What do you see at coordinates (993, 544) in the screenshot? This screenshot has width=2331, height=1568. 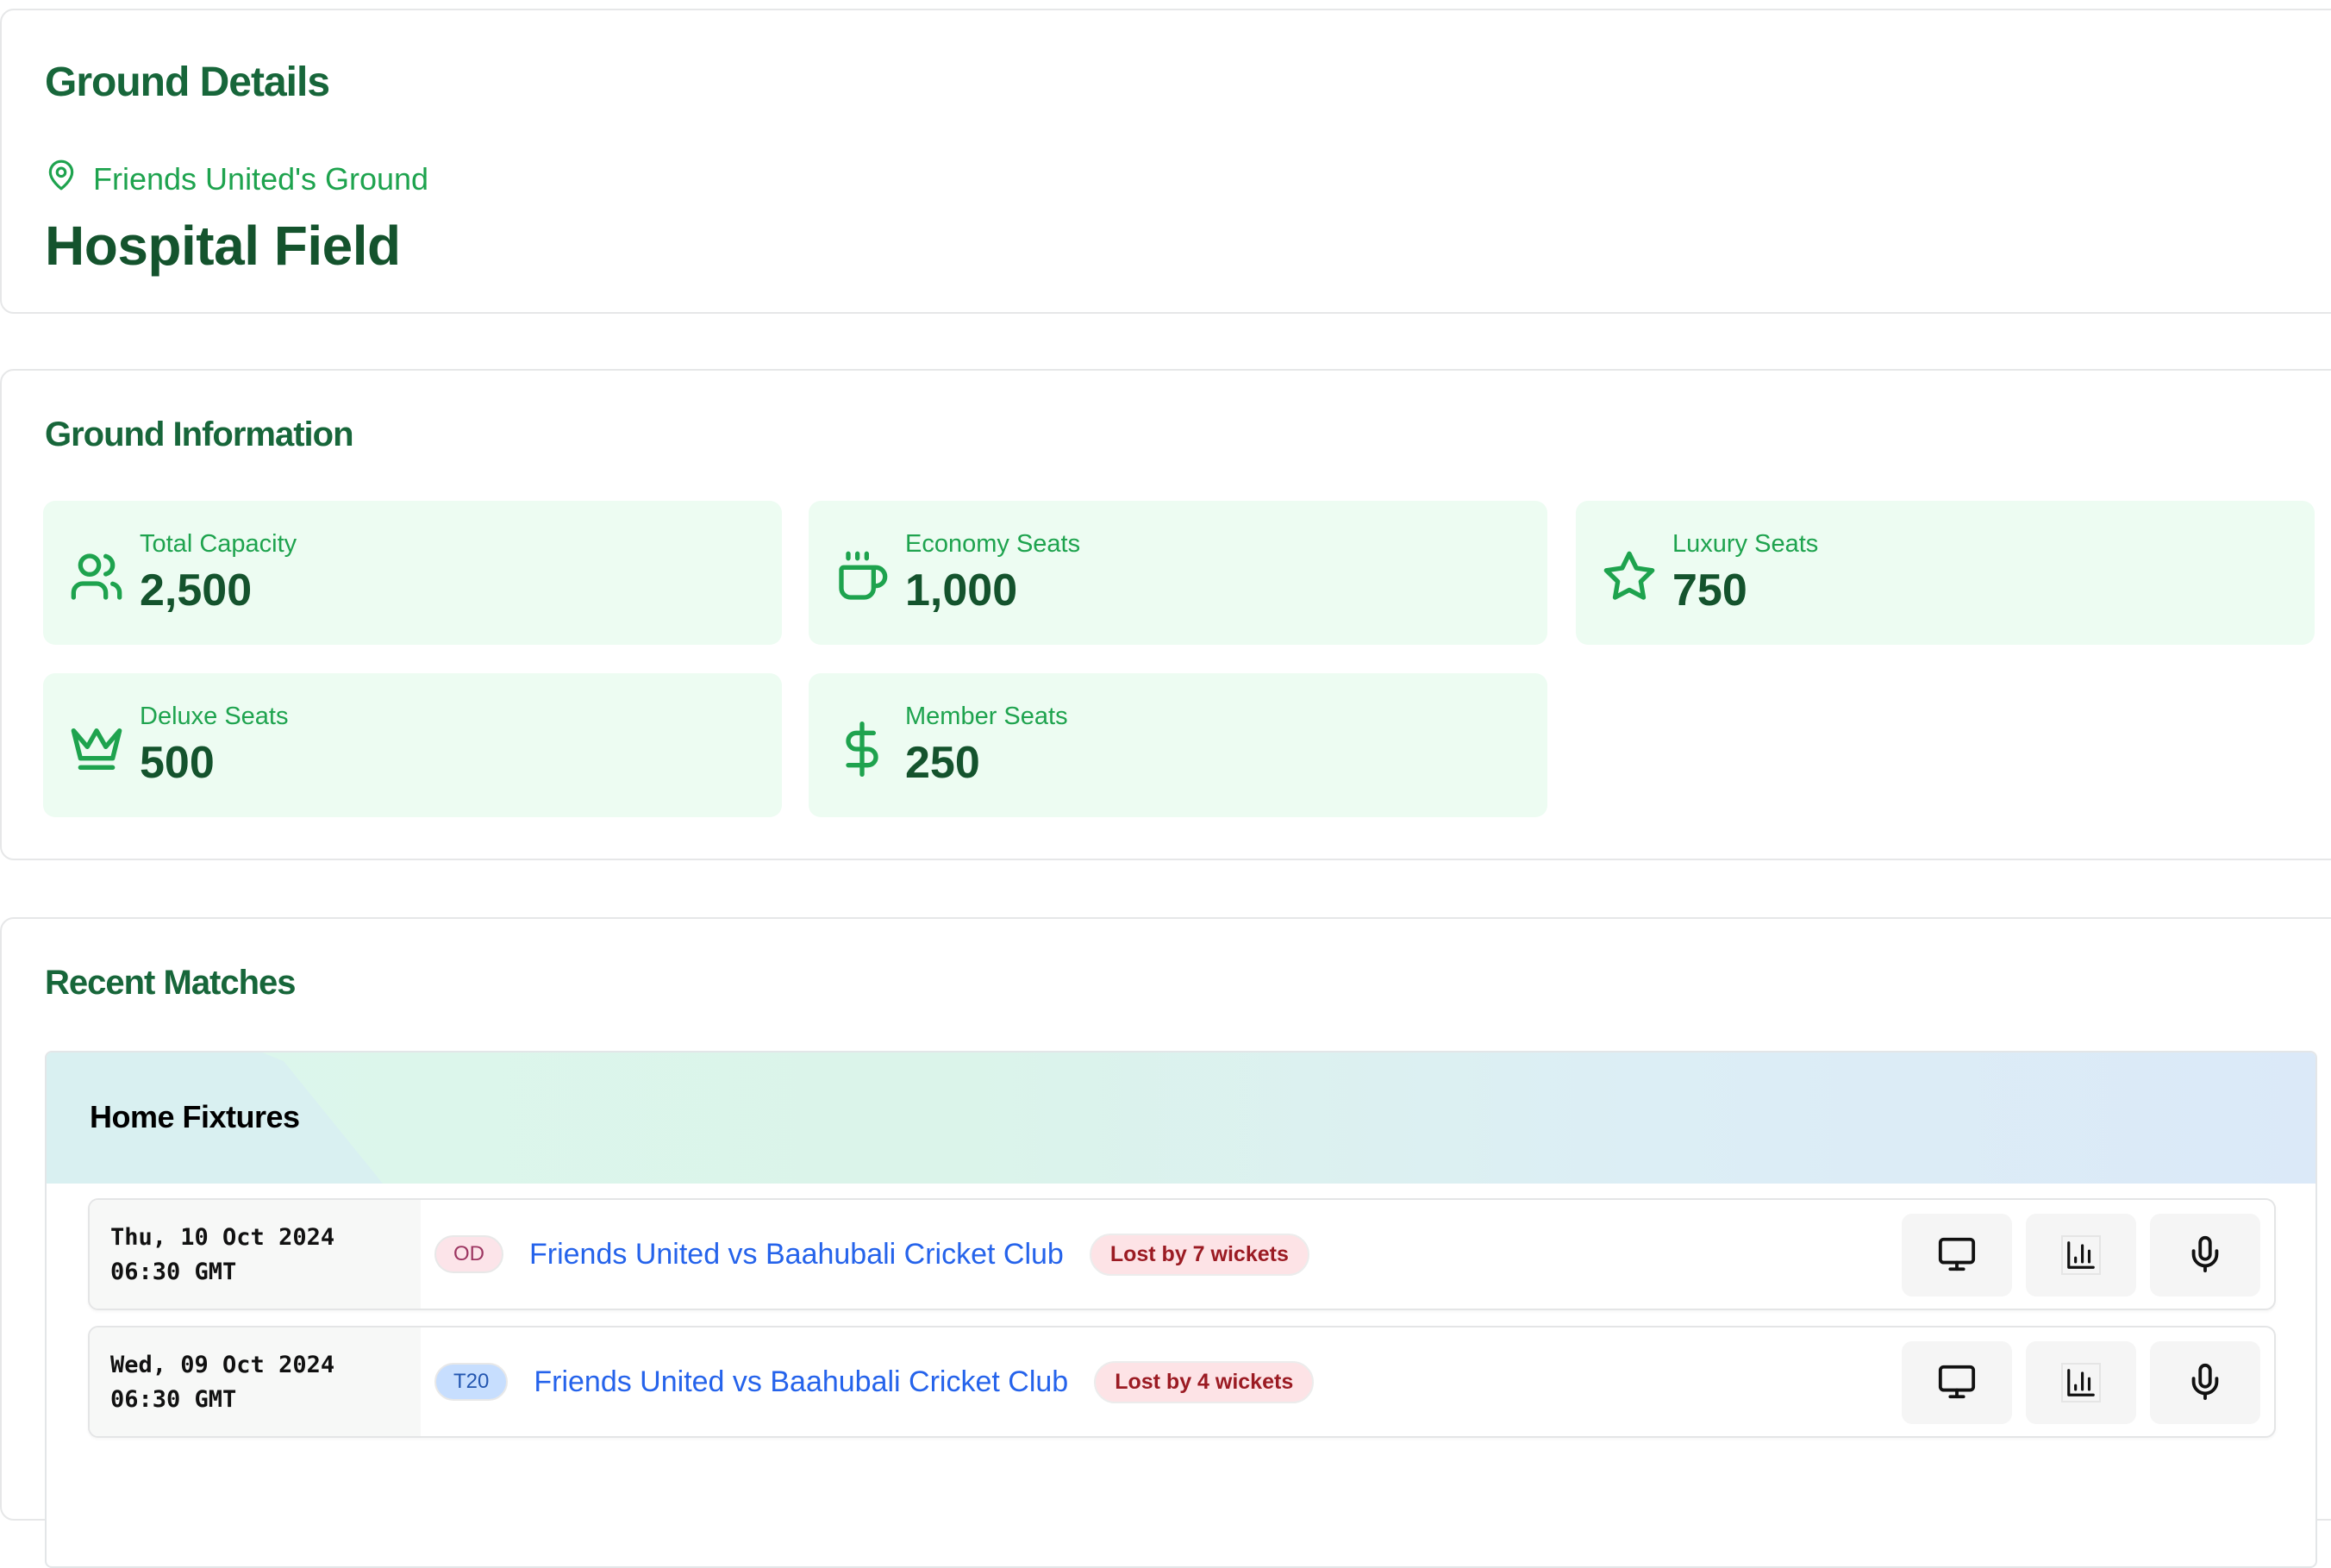 I see `stat-label: Economy Seats` at bounding box center [993, 544].